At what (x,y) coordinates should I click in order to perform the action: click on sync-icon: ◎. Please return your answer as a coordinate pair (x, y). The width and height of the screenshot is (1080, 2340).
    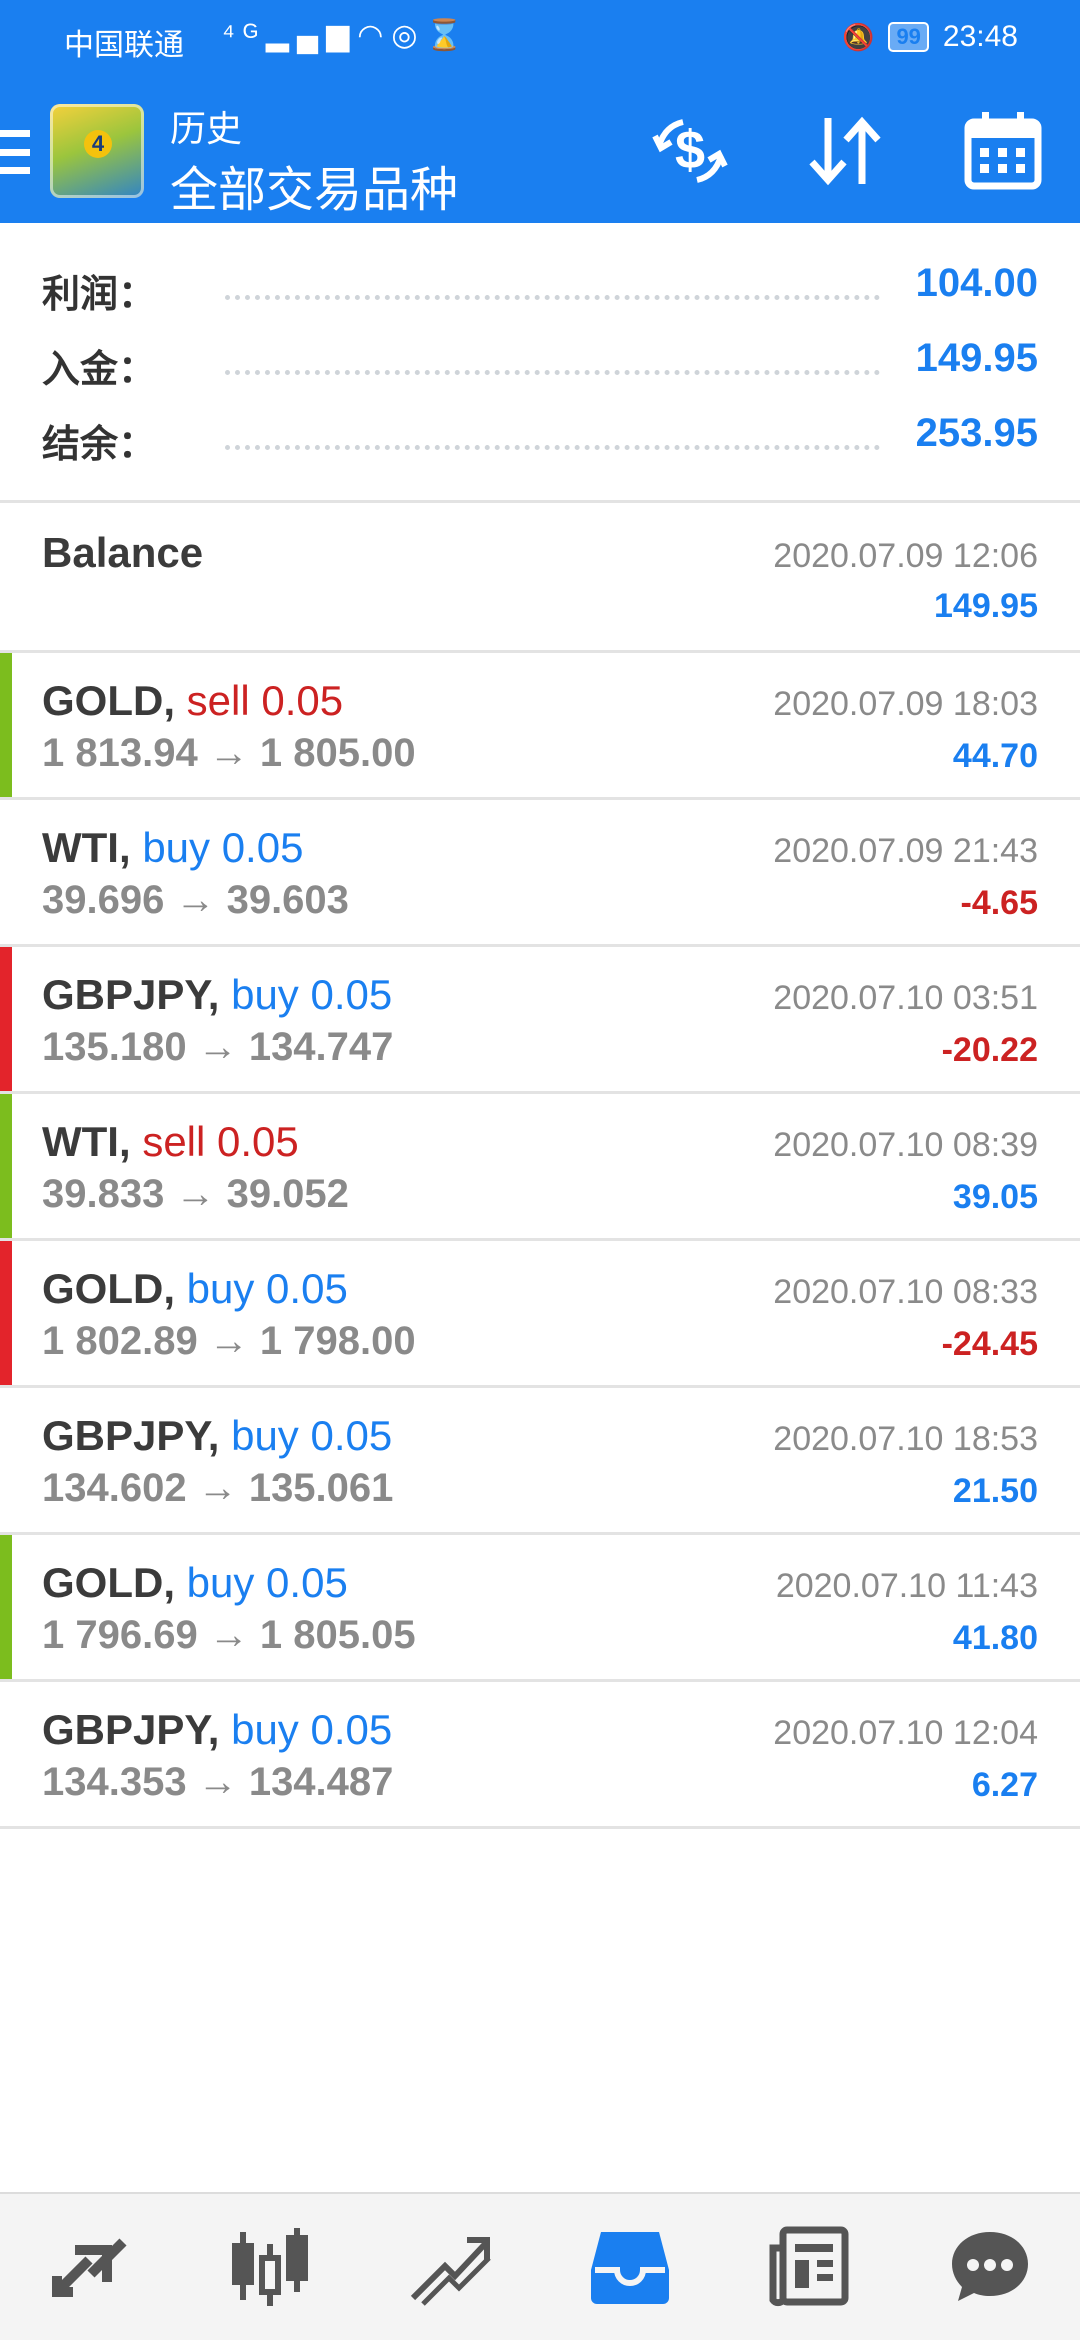
    Looking at the image, I should click on (408, 35).